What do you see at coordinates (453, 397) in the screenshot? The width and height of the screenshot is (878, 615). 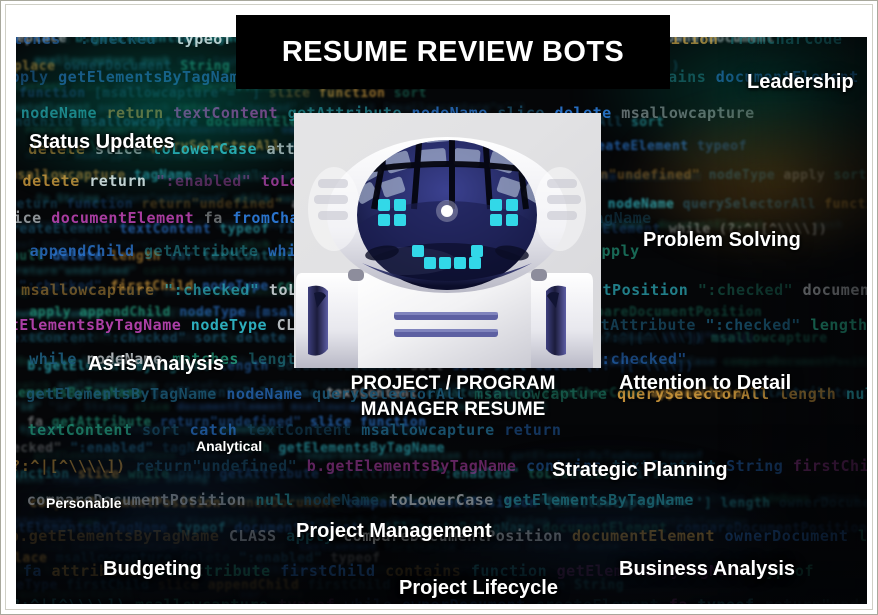 I see `resume-center-title: PROJECT / PROGRAM MANAGER RESUME` at bounding box center [453, 397].